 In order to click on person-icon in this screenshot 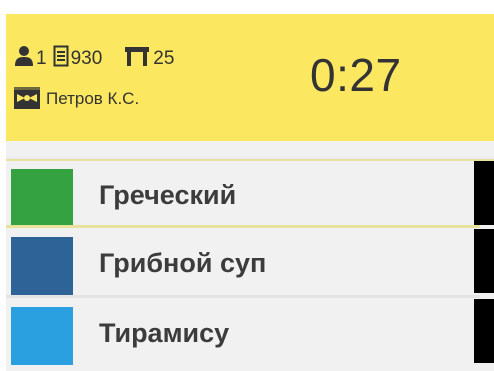, I will do `click(24, 59)`.